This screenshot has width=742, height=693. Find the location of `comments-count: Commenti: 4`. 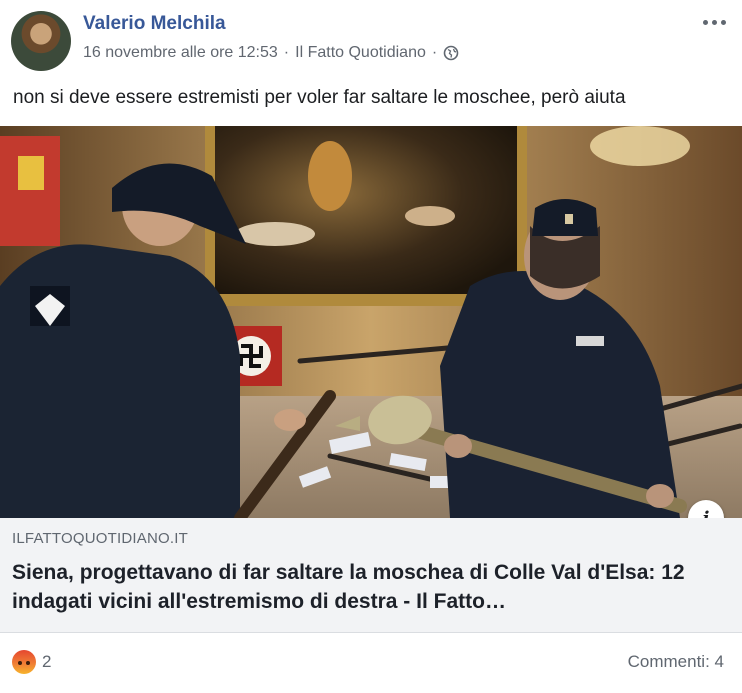

comments-count: Commenti: 4 is located at coordinates (676, 662).